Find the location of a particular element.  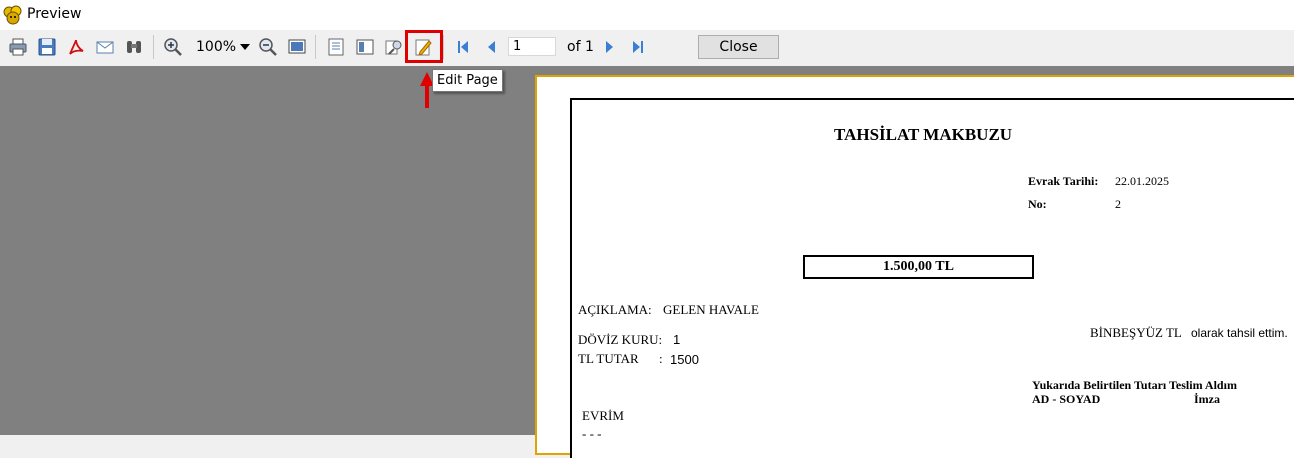

date-label: Evrak Tarihi: is located at coordinates (1063, 181).